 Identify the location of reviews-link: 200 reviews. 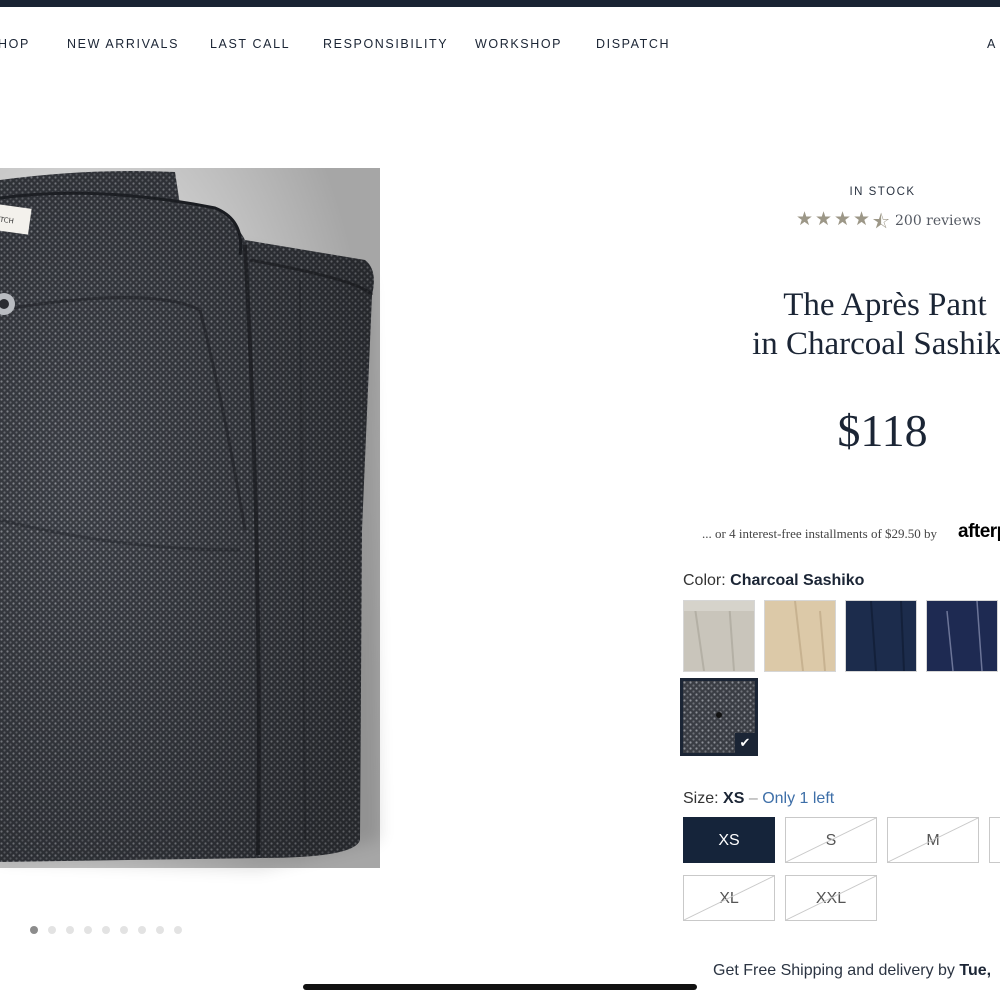
(938, 221).